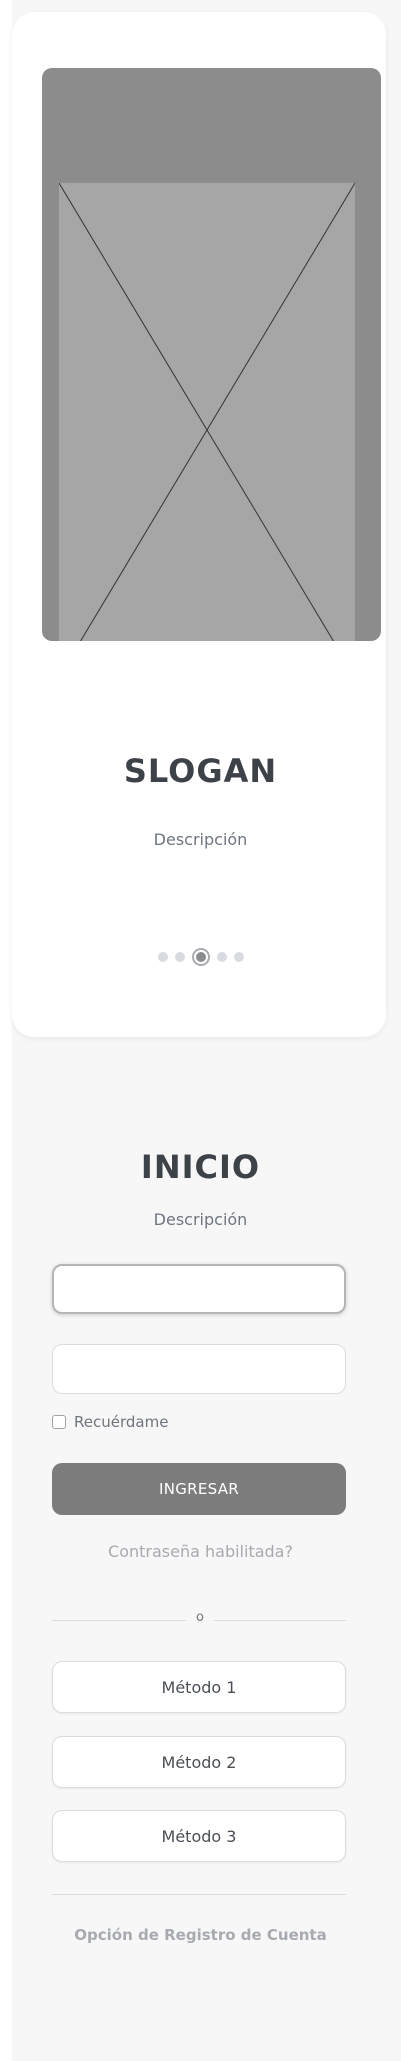 The height and width of the screenshot is (2061, 401). Describe the element at coordinates (200, 771) in the screenshot. I see `hero-slogan: SLOGAN` at that location.